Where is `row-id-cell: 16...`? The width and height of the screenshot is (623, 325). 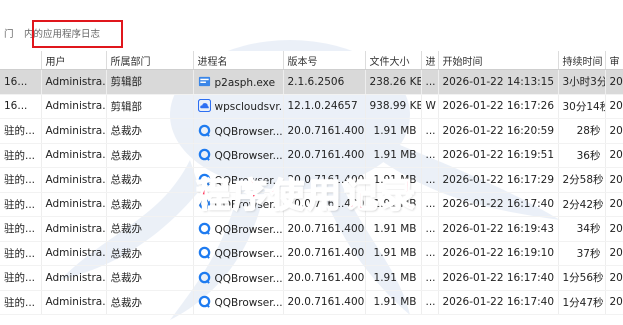
row-id-cell: 16... is located at coordinates (21, 106).